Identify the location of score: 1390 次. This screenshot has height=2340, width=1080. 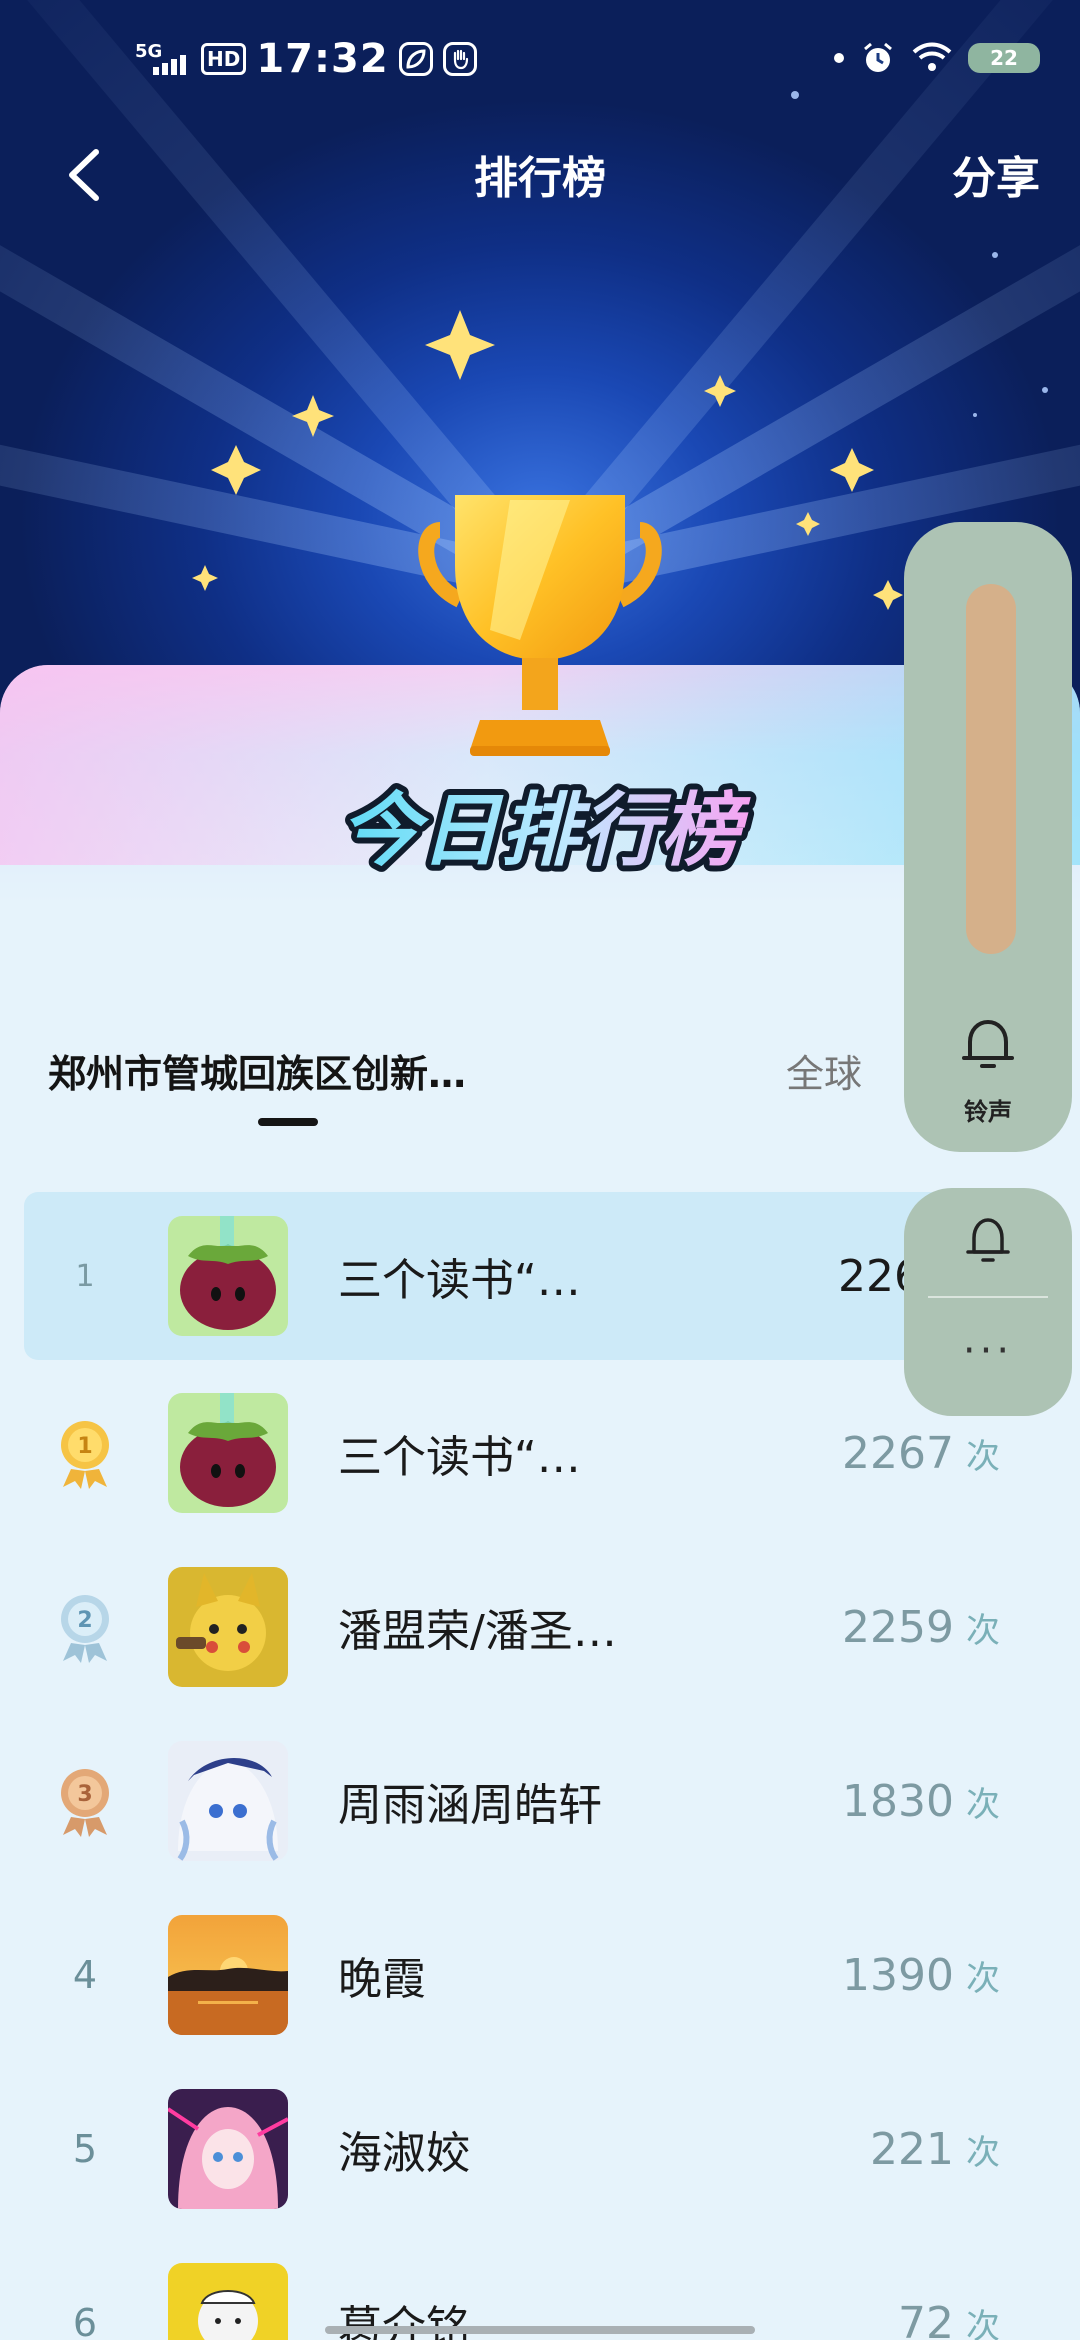
(921, 1975).